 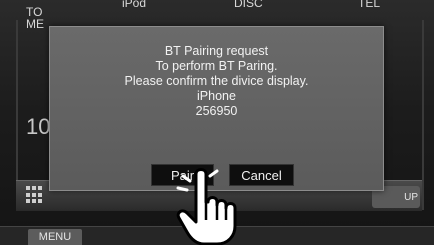 I want to click on dialog-line-instruction: To perform BT Paring., so click(x=216, y=66).